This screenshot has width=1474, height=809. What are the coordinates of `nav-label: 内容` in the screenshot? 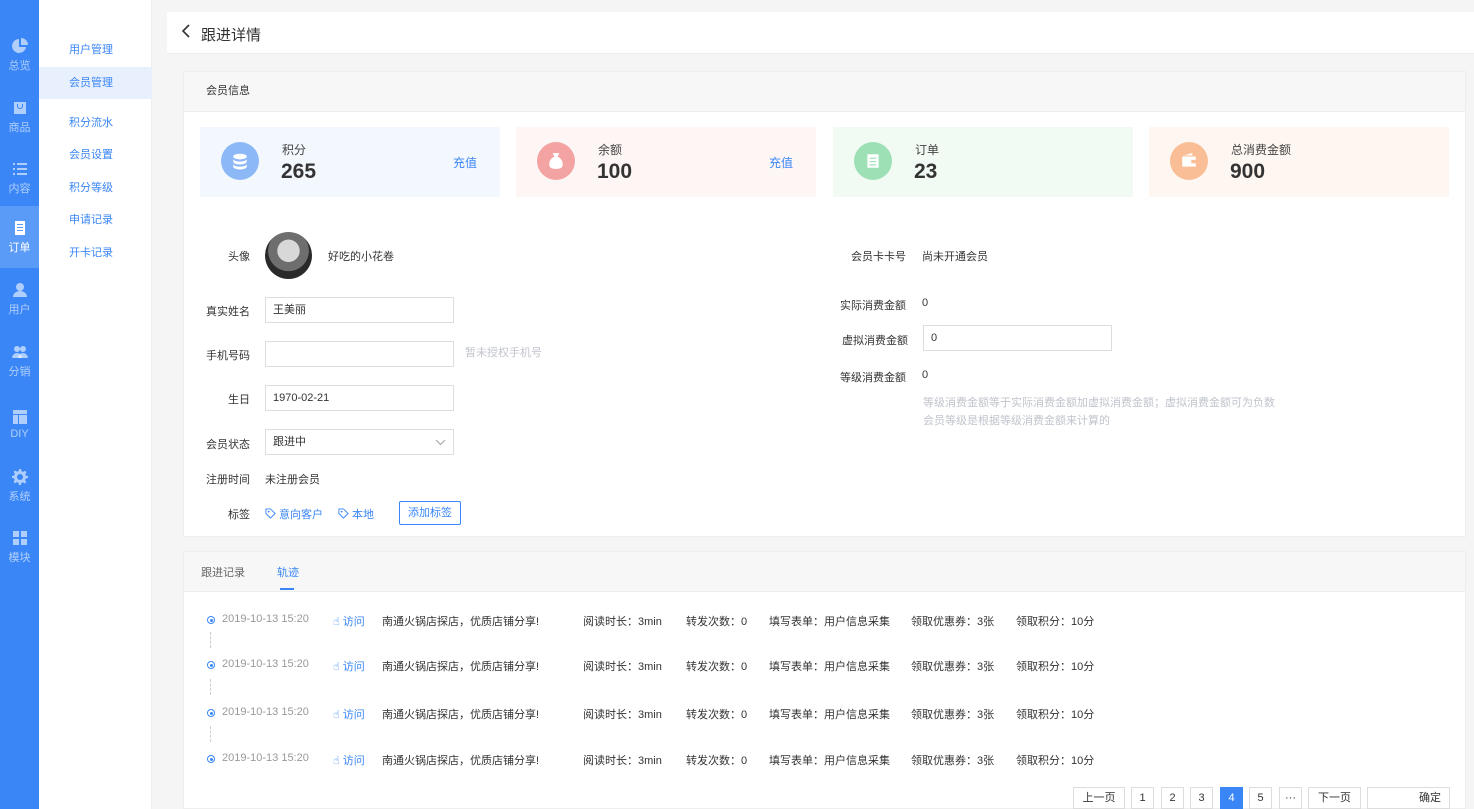 It's located at (19, 188).